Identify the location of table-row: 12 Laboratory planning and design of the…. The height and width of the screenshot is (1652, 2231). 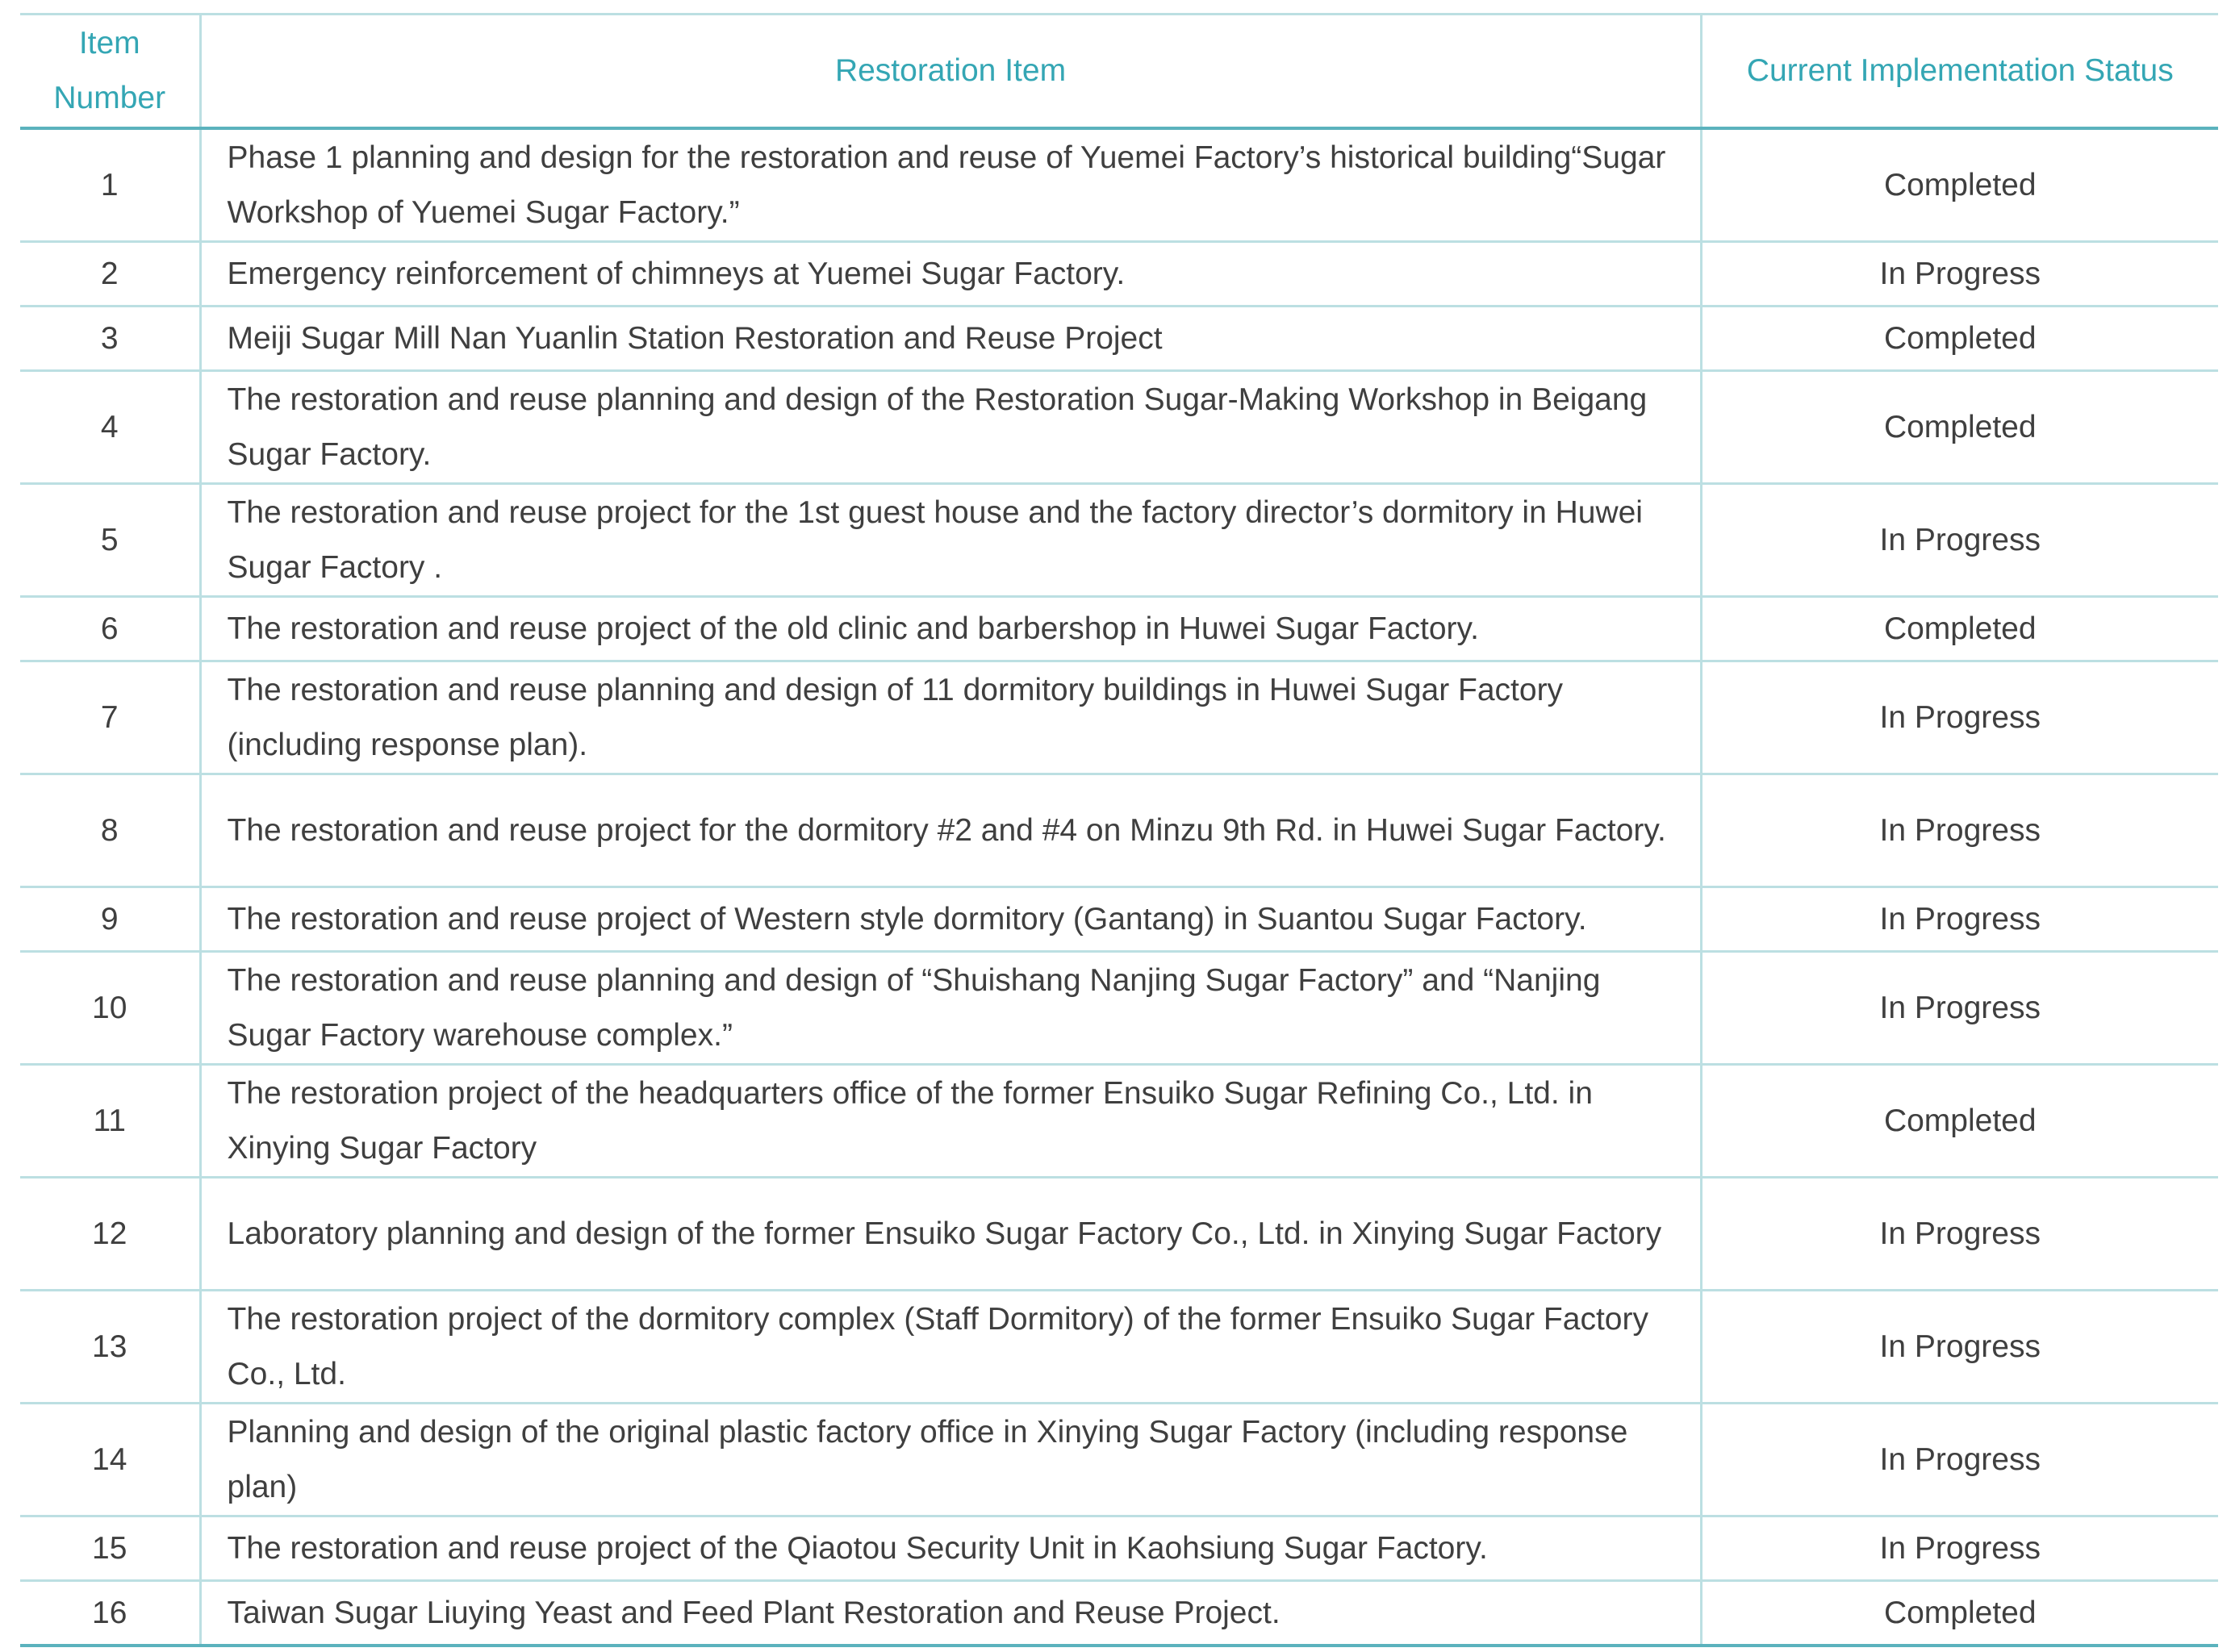
(1119, 1234).